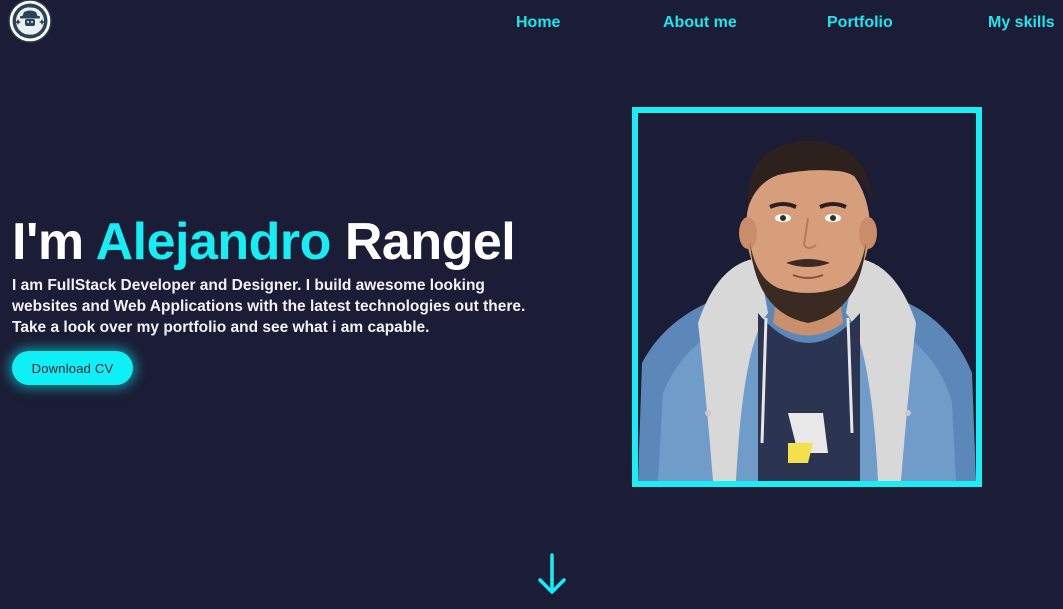 Image resolution: width=1063 pixels, height=609 pixels. I want to click on main-nav: Home About me Portfolio My skills, so click(531, 26).